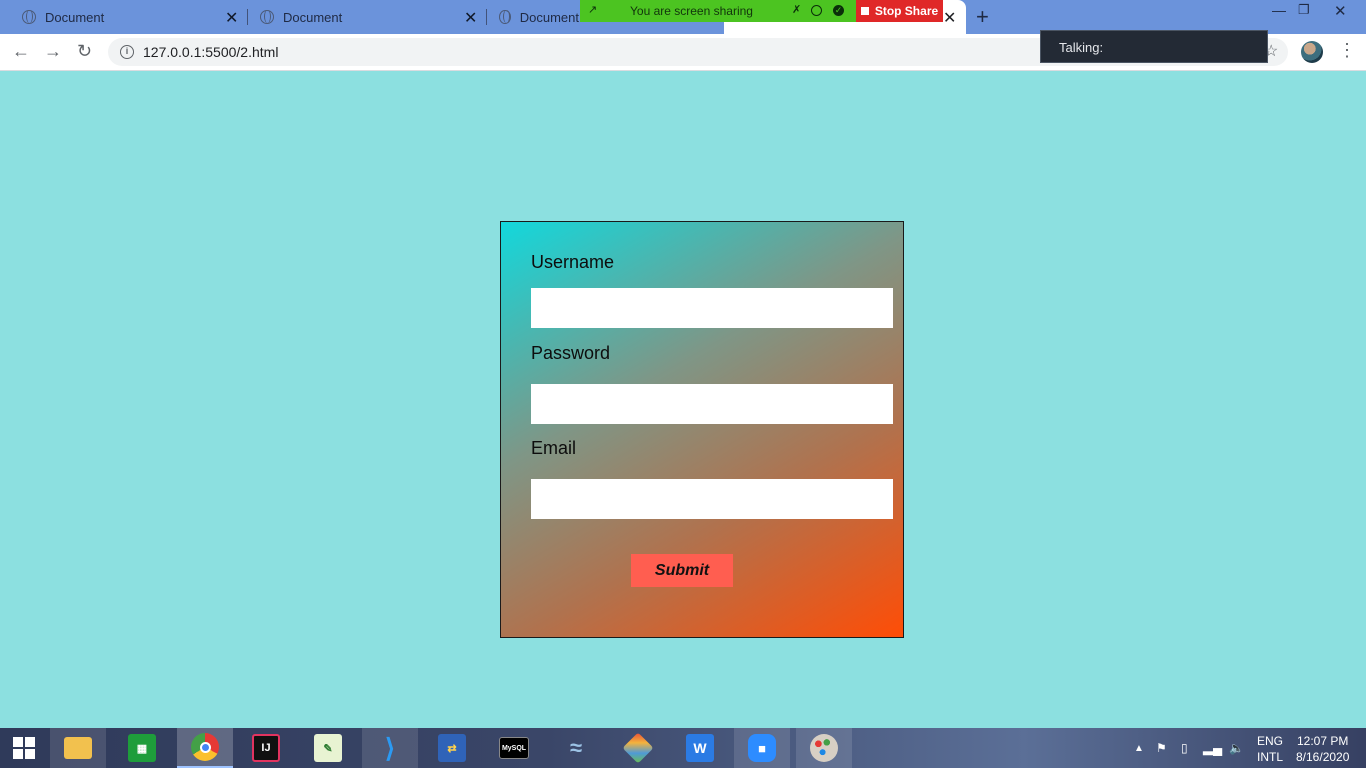  What do you see at coordinates (797, 10) in the screenshot?
I see `mute-icon: ✗` at bounding box center [797, 10].